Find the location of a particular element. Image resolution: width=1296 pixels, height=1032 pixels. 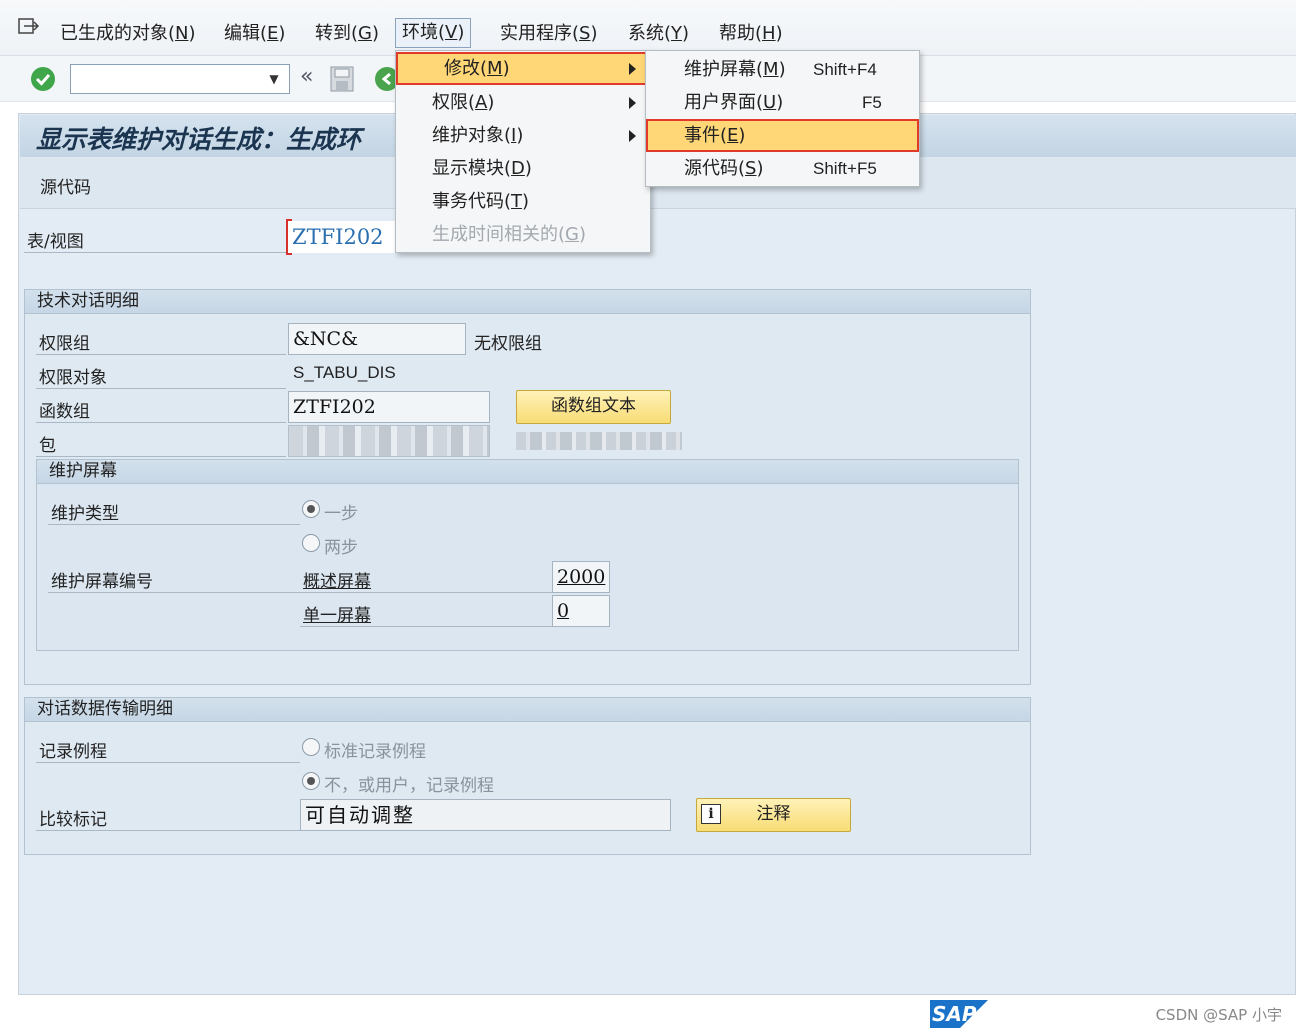

command-field is located at coordinates (180, 79).